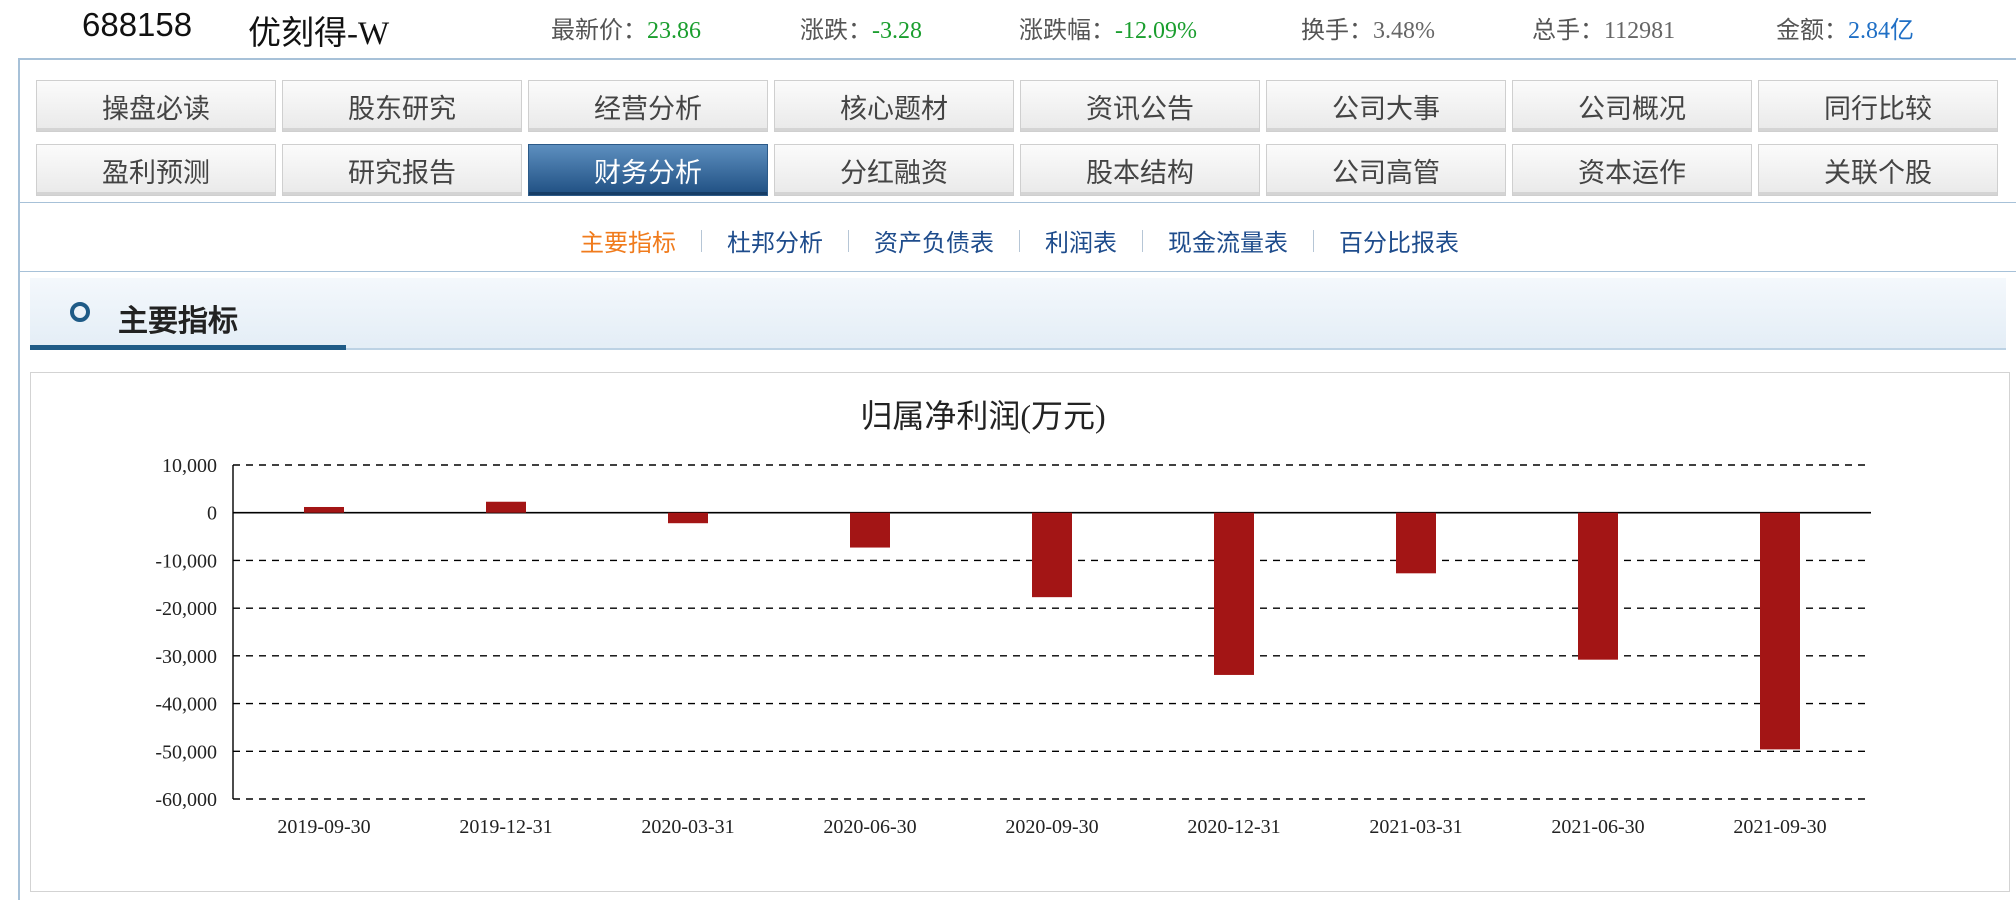  What do you see at coordinates (1415, 827) in the screenshot?
I see `x-tick-label: 2021-03-31` at bounding box center [1415, 827].